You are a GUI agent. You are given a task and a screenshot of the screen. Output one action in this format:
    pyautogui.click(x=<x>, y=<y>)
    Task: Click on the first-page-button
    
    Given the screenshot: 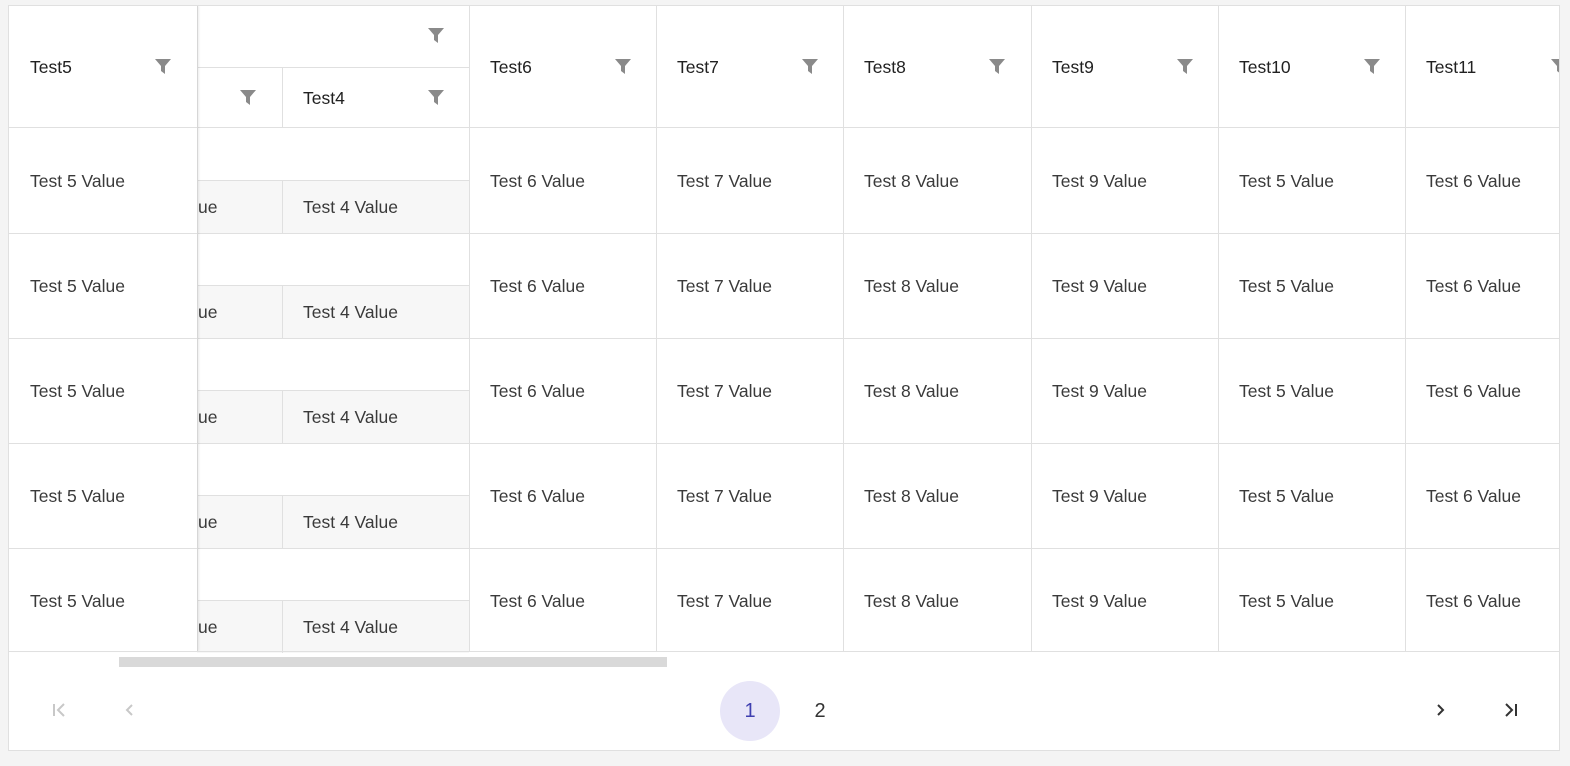 What is the action you would take?
    pyautogui.click(x=60, y=710)
    